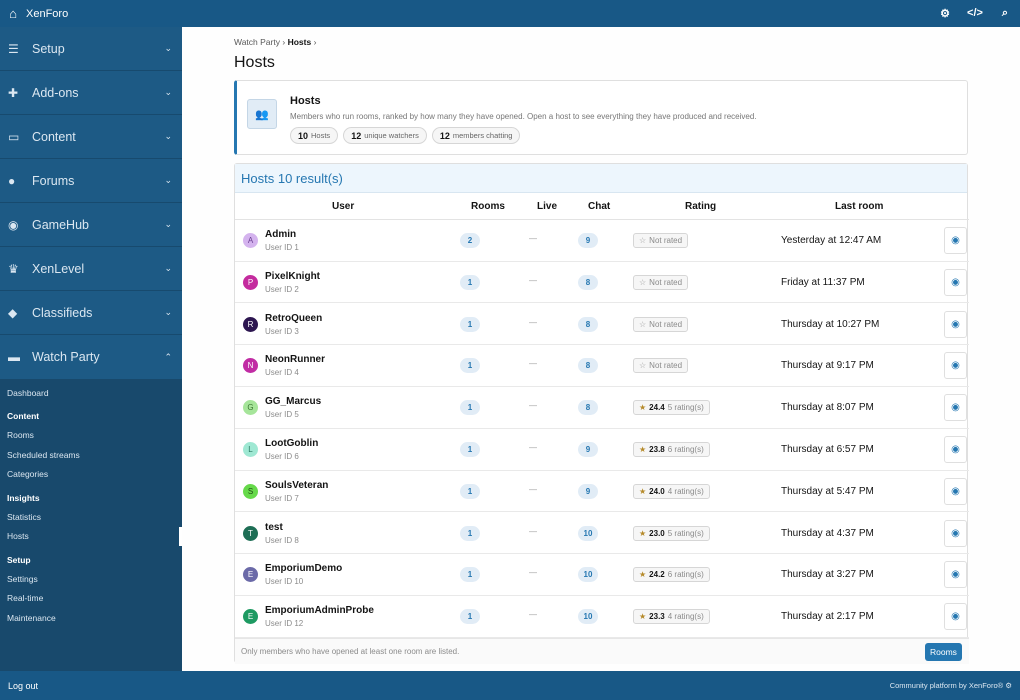 The width and height of the screenshot is (1020, 700). What do you see at coordinates (91, 393) in the screenshot?
I see `subnav-dashboard: Dashboard` at bounding box center [91, 393].